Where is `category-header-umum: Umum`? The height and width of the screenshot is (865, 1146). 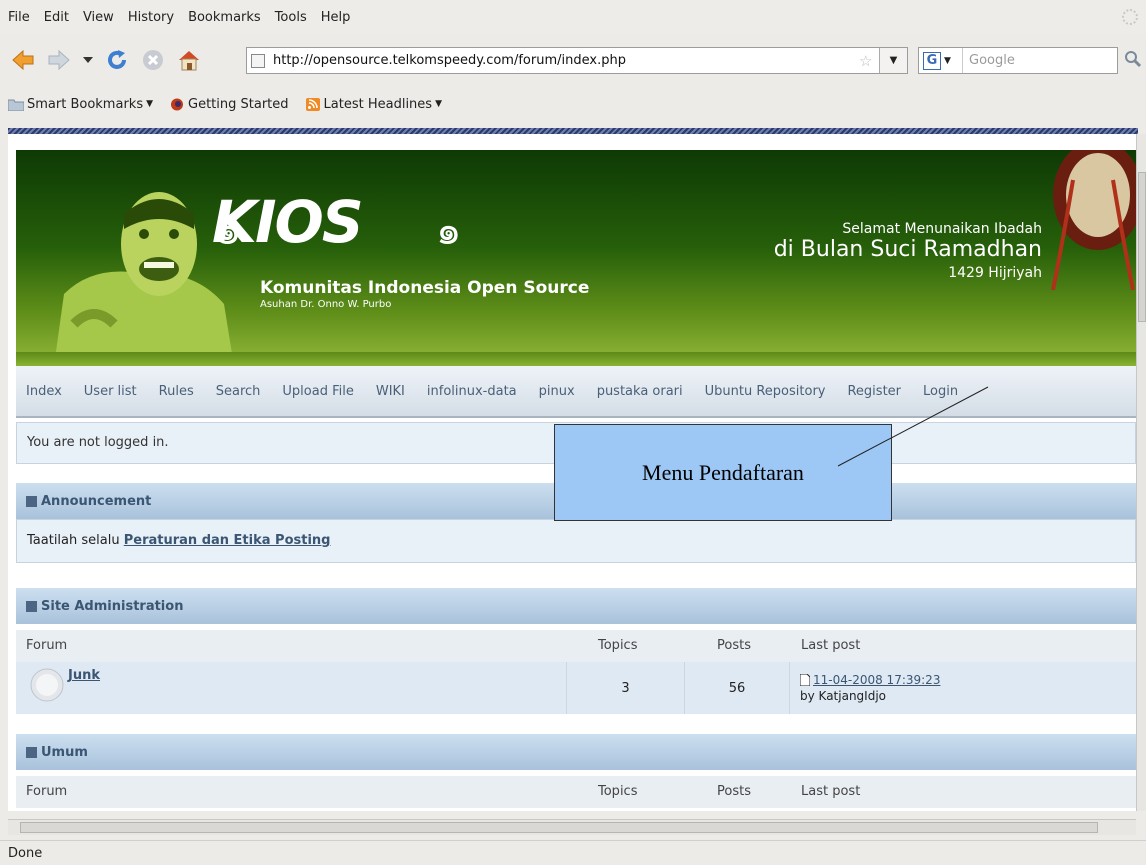
category-header-umum: Umum is located at coordinates (576, 752).